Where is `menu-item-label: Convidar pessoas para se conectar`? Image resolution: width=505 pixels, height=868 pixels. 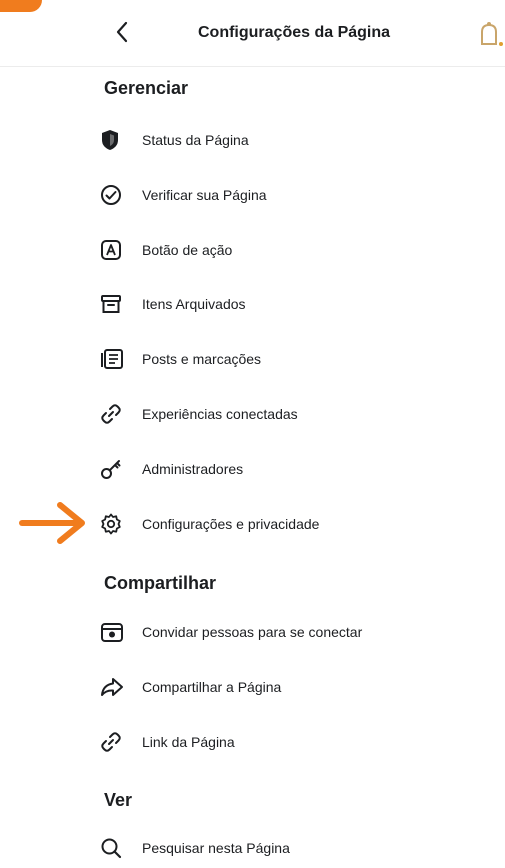 menu-item-label: Convidar pessoas para se conectar is located at coordinates (252, 632).